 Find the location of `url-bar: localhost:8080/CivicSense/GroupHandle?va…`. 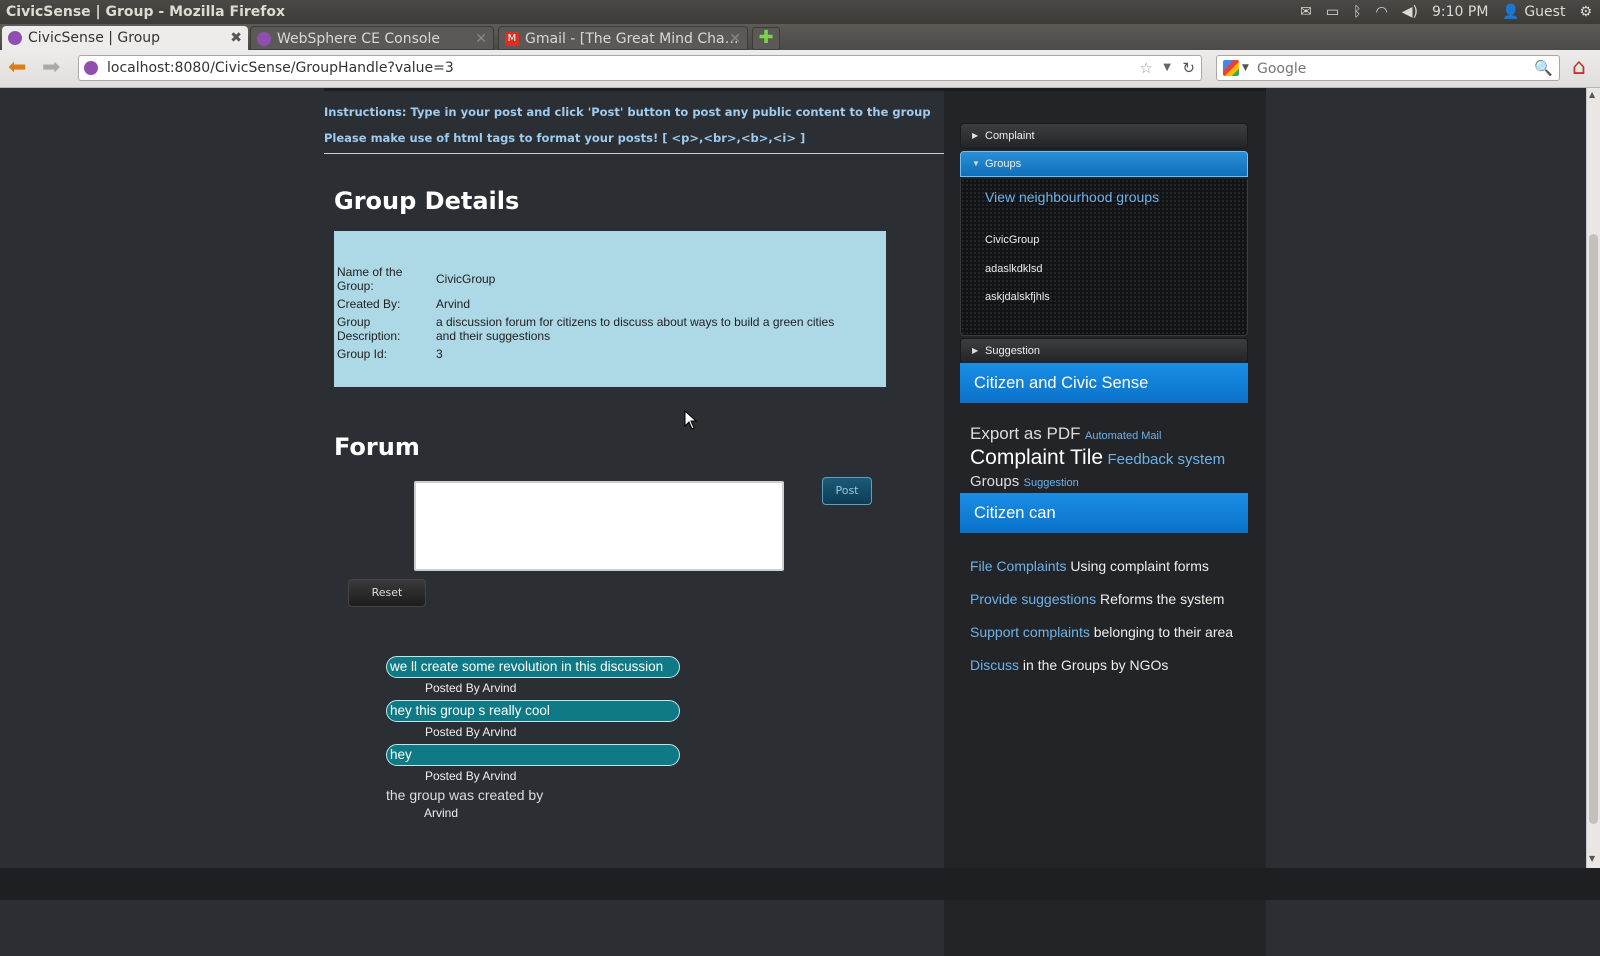

url-bar: localhost:8080/CivicSense/GroupHandle?va… is located at coordinates (640, 68).